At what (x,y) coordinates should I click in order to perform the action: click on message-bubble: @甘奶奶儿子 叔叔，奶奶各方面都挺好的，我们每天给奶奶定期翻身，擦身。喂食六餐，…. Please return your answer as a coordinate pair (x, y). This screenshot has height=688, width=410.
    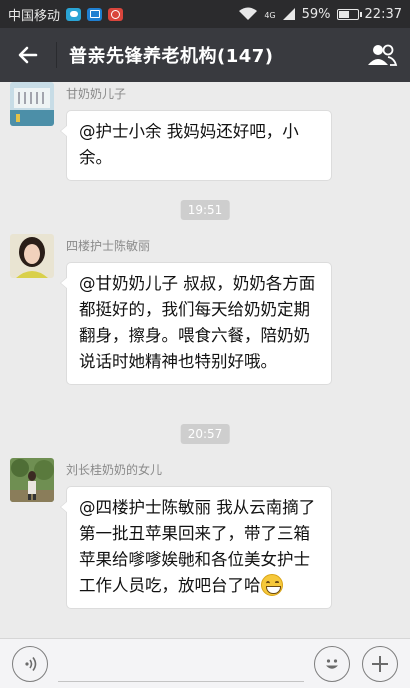
    Looking at the image, I should click on (196, 323).